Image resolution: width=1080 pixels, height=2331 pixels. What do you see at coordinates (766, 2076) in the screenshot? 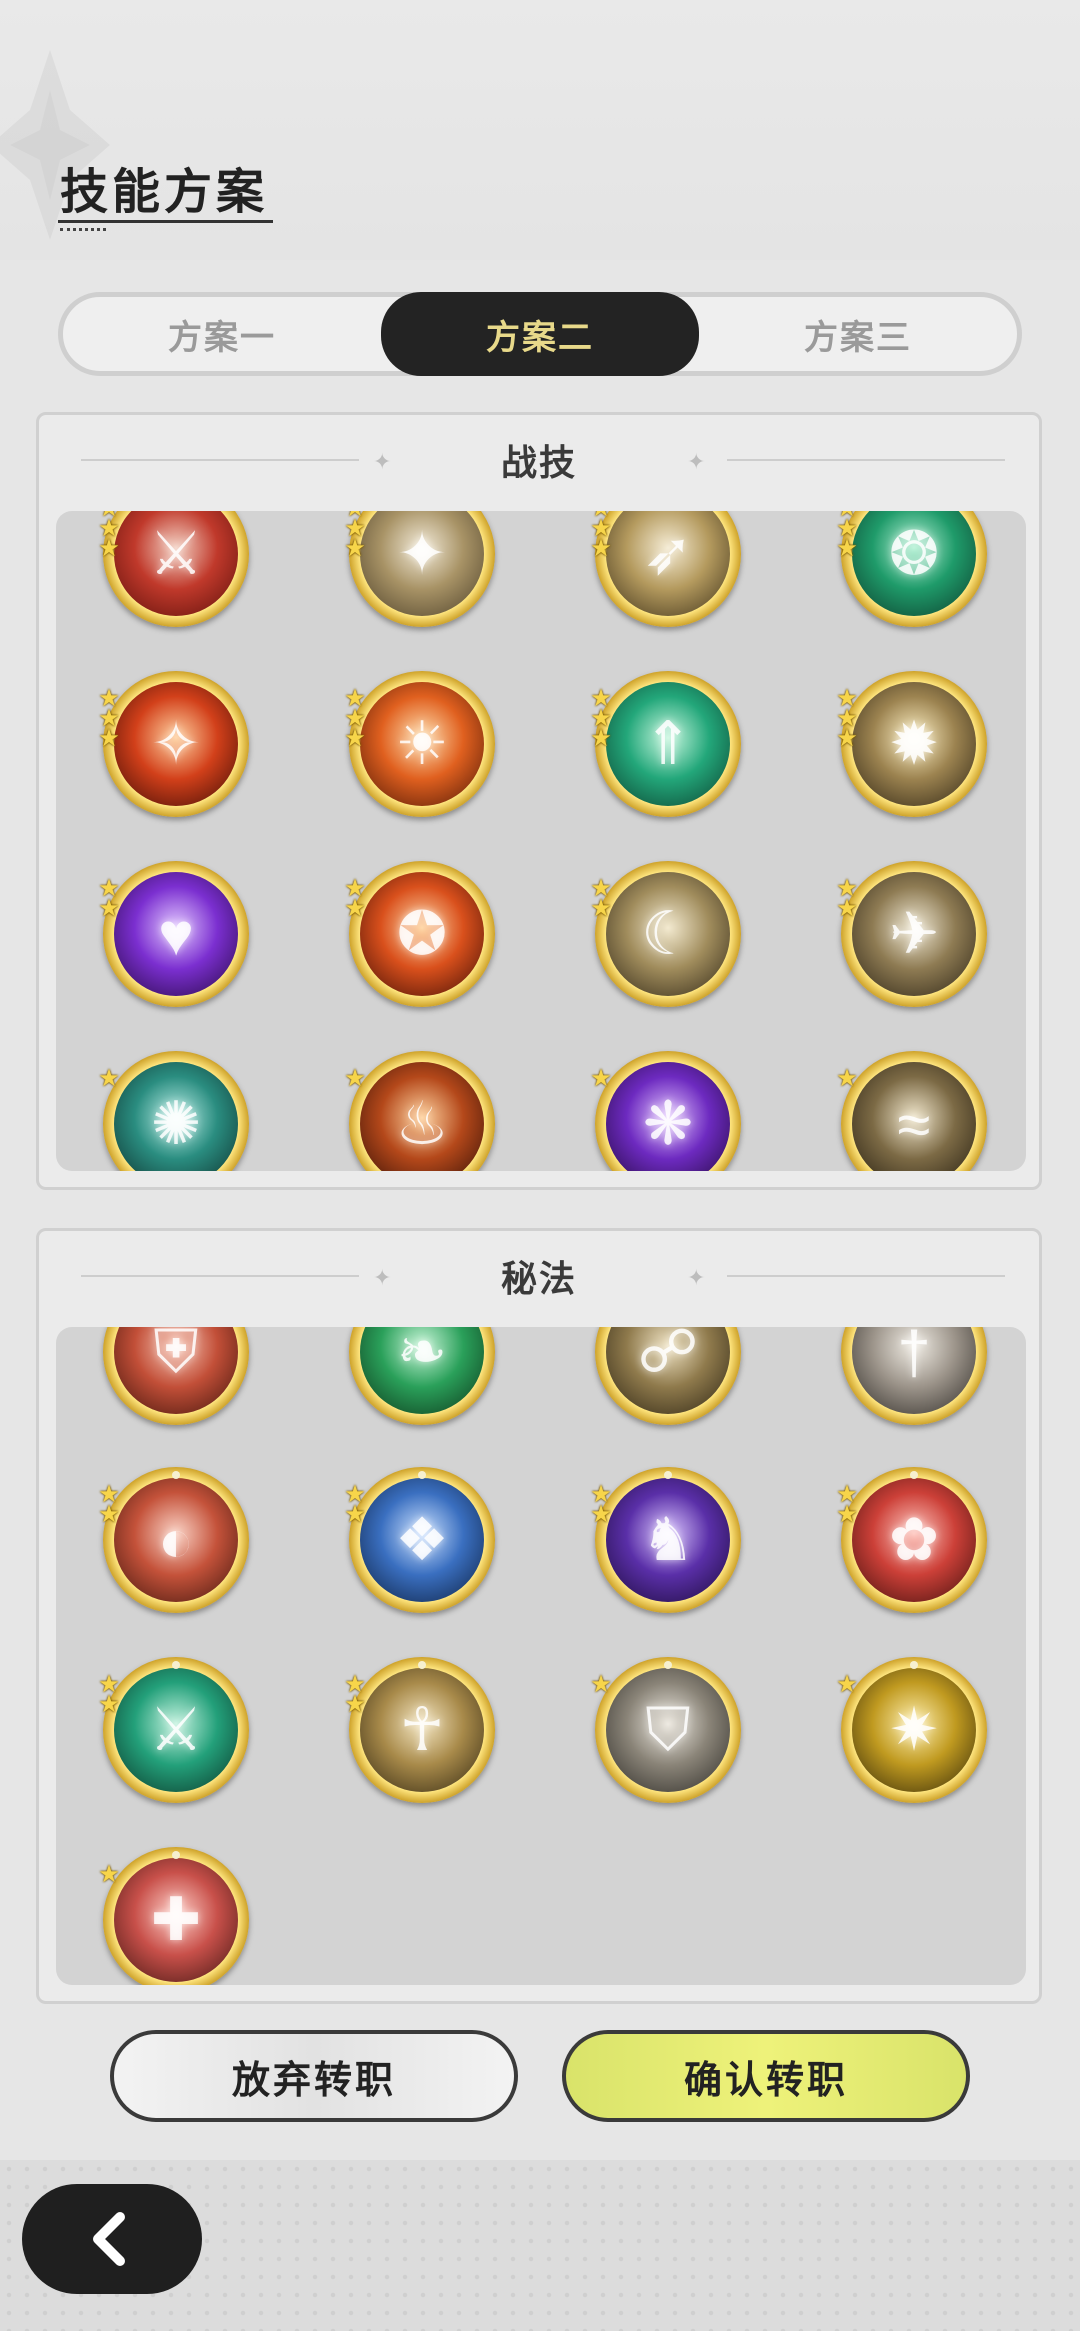
I see `confirm-transfer-button: 确认转职` at bounding box center [766, 2076].